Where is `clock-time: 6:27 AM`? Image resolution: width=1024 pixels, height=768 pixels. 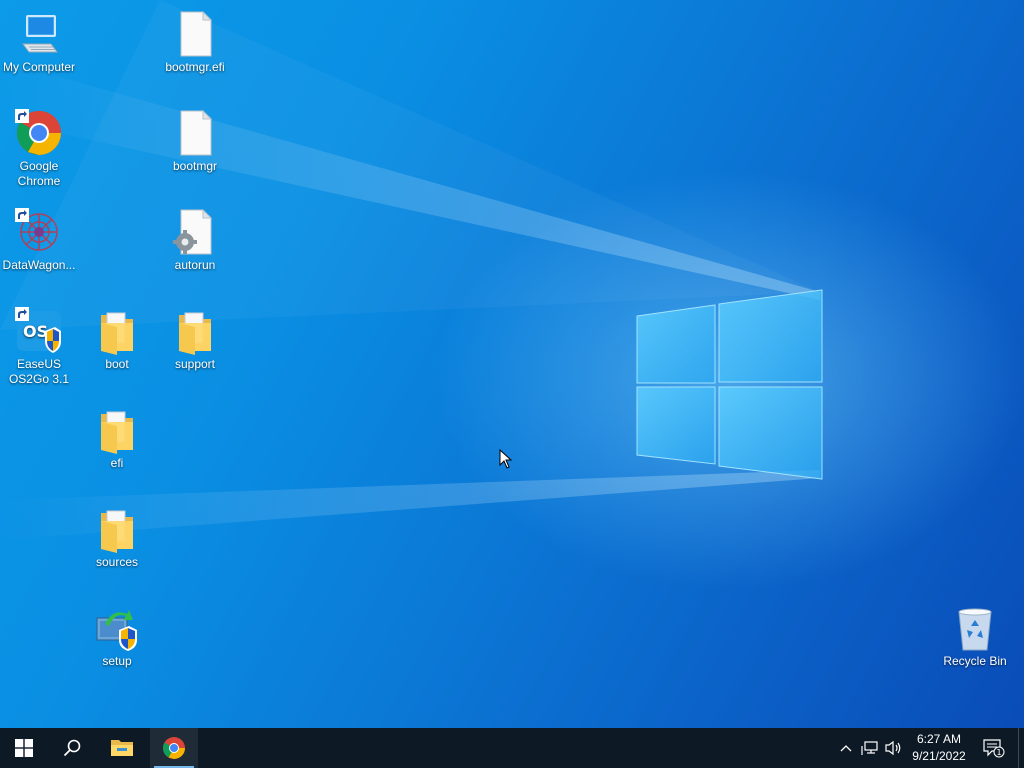 clock-time: 6:27 AM is located at coordinates (939, 739).